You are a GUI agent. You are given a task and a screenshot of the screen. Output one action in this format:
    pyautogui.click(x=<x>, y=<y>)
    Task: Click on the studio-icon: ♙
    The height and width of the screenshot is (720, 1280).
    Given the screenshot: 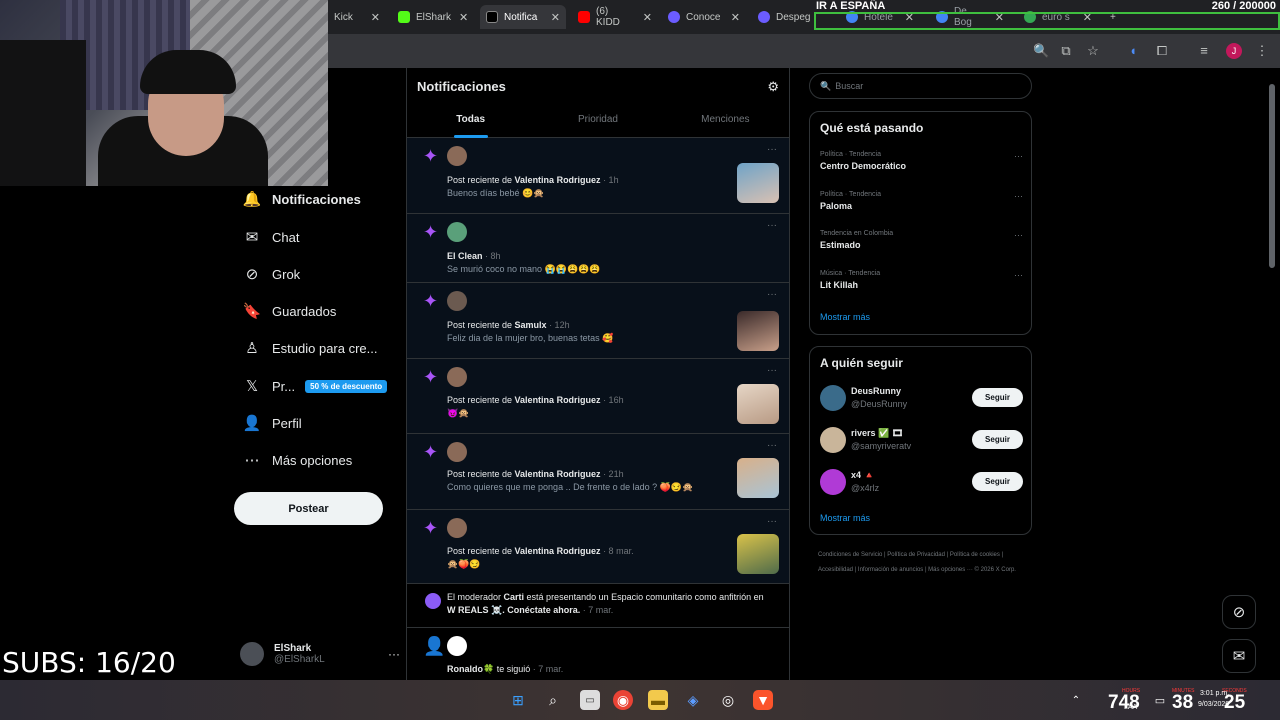 What is the action you would take?
    pyautogui.click(x=252, y=348)
    